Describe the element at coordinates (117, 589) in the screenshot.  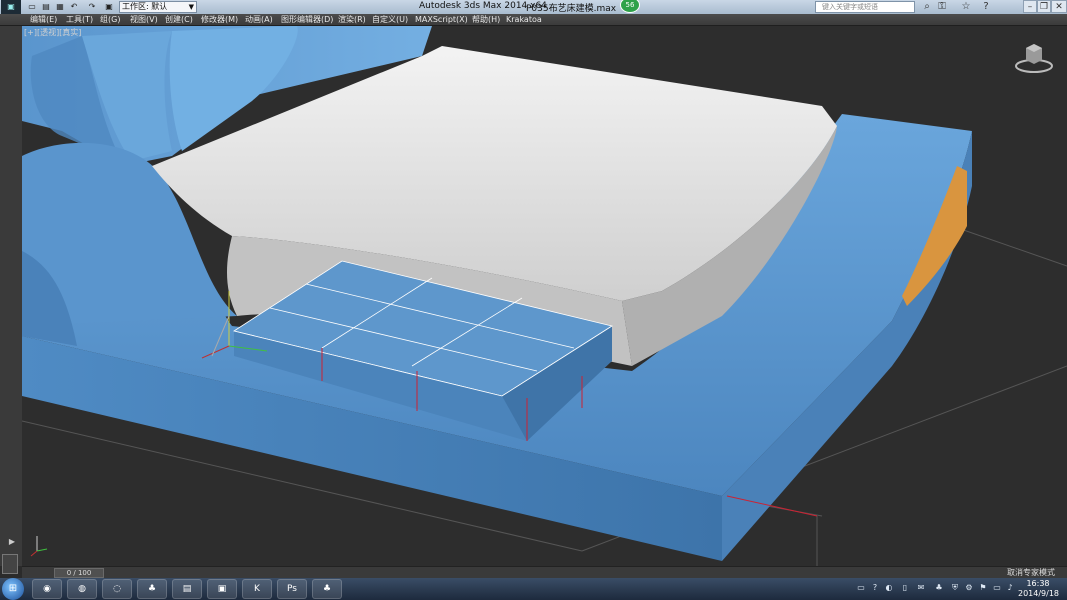
I see `360-icon: ◌` at that location.